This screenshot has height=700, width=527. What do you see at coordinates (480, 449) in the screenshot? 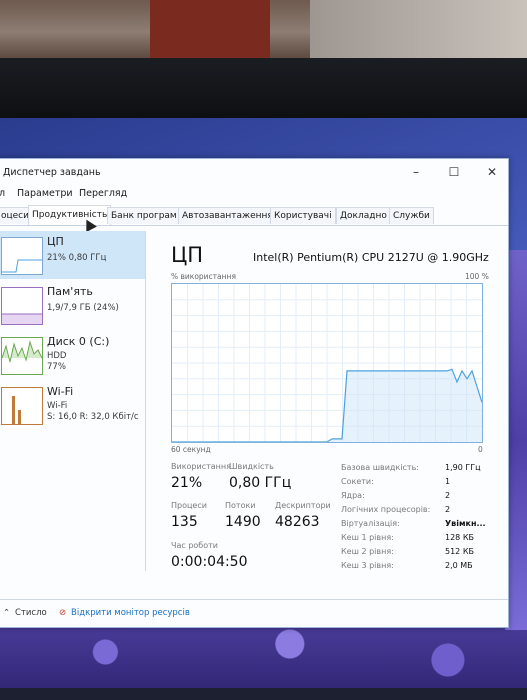
I see `graph-zero-label: 0` at bounding box center [480, 449].